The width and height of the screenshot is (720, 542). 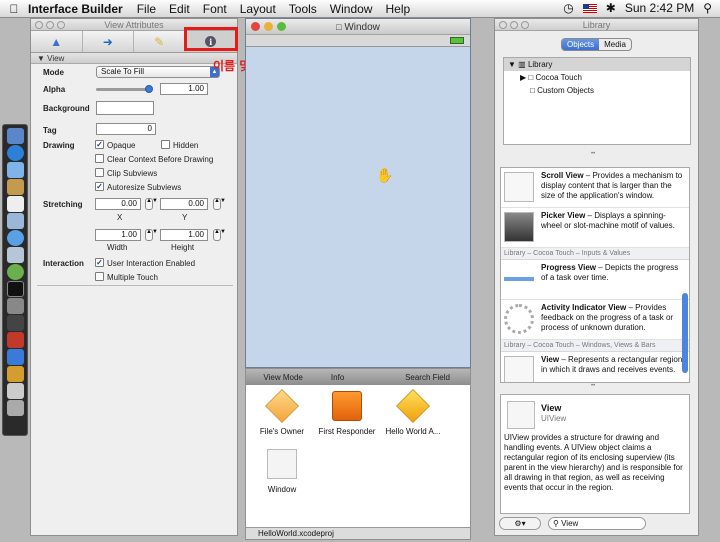 I want to click on time-machine-dock-icon, so click(x=15, y=272).